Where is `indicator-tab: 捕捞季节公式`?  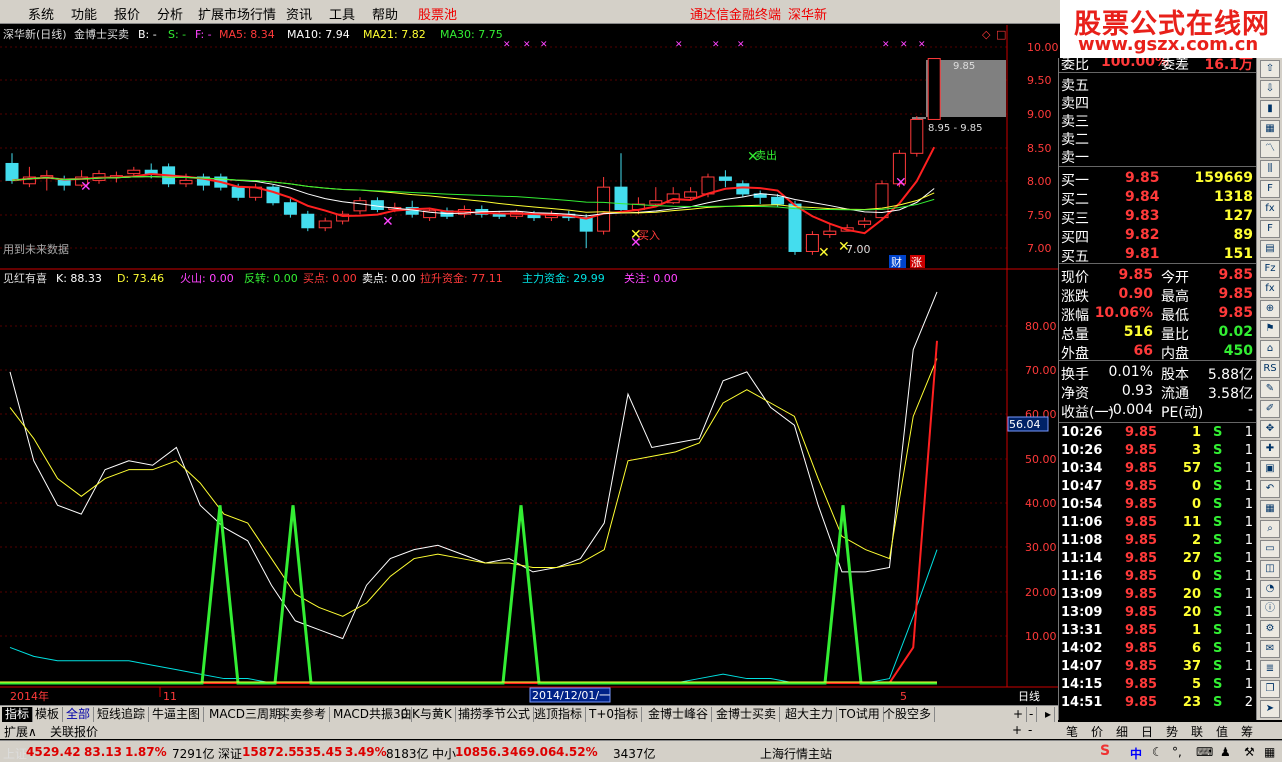 indicator-tab: 捕捞季节公式 is located at coordinates (495, 714).